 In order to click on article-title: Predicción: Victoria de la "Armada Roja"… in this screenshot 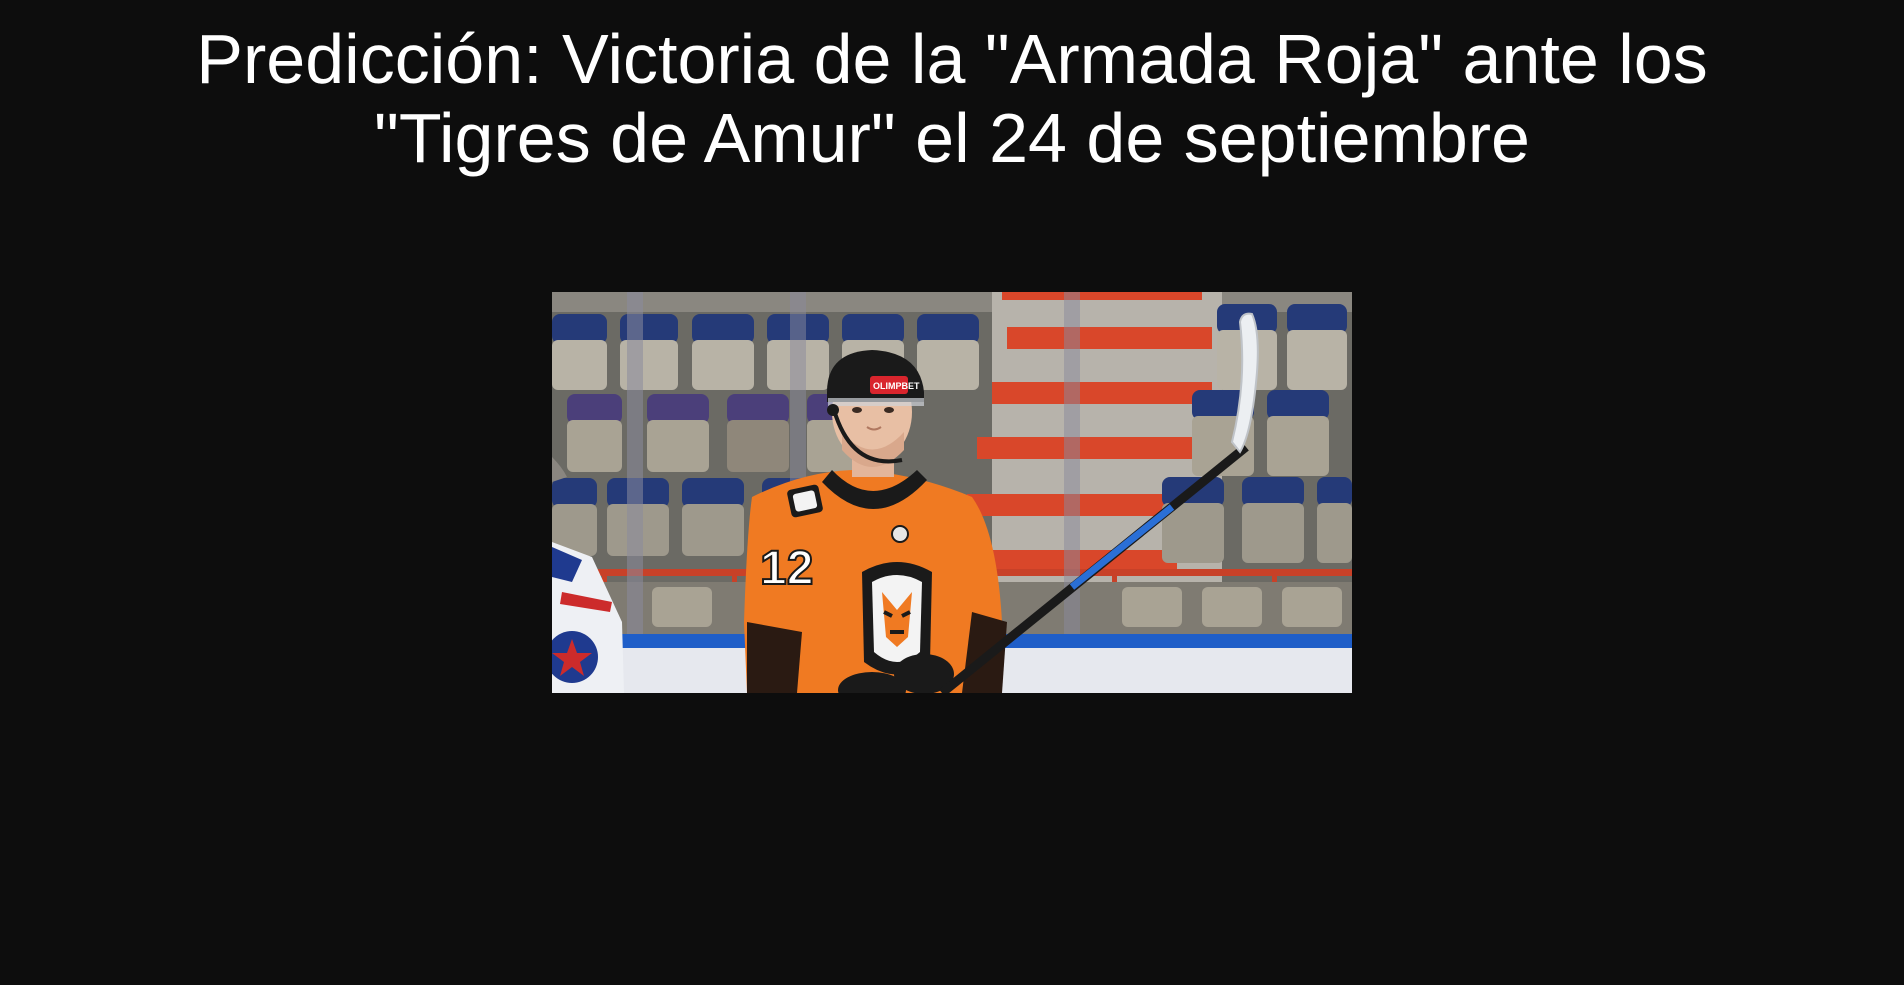, I will do `click(952, 98)`.